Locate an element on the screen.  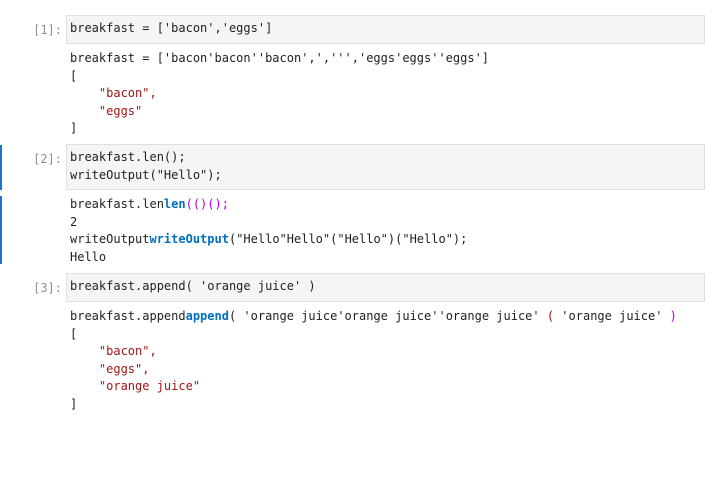
code-line: breakfast = ['bacon','eggs'] is located at coordinates (171, 28).